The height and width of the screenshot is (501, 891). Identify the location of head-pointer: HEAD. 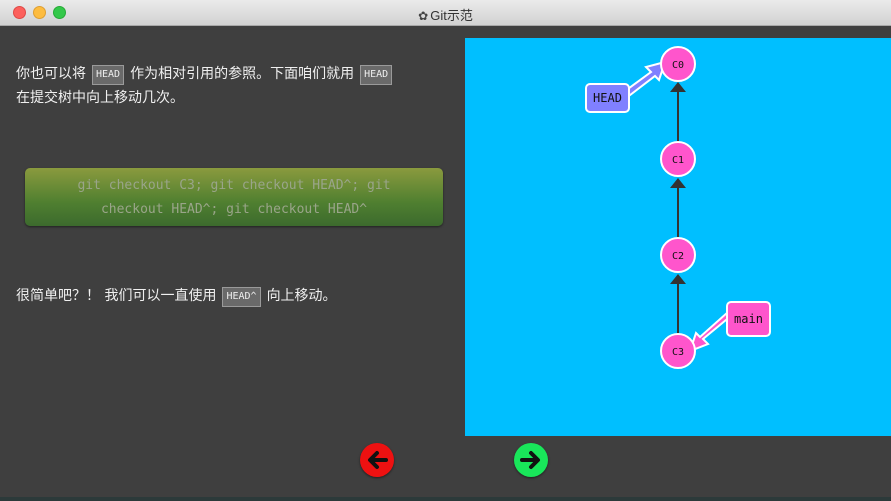
(626, 86).